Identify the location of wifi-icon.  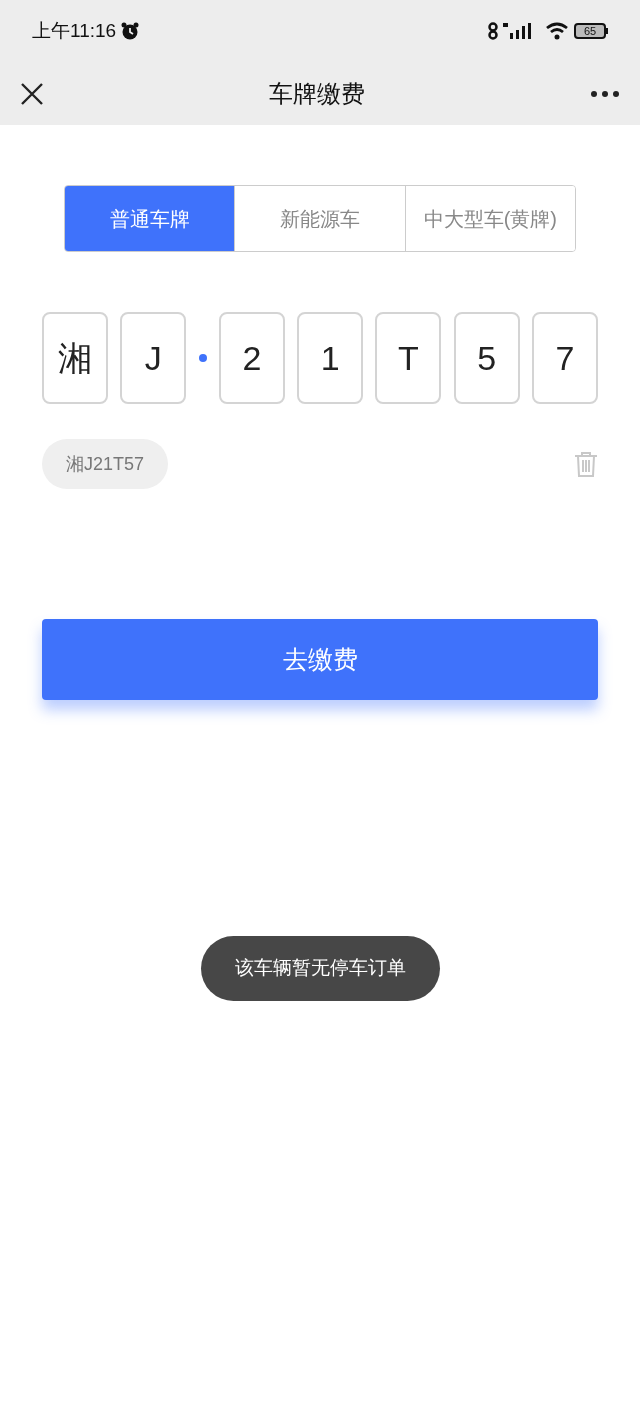
(557, 31).